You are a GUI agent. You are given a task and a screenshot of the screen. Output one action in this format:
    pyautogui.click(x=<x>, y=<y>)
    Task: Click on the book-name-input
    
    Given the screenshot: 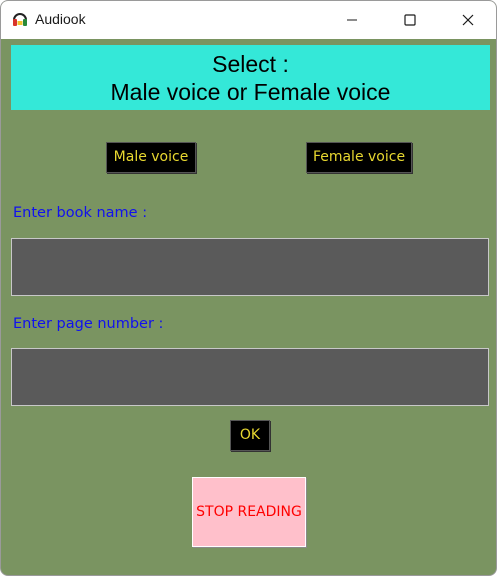 What is the action you would take?
    pyautogui.click(x=250, y=267)
    